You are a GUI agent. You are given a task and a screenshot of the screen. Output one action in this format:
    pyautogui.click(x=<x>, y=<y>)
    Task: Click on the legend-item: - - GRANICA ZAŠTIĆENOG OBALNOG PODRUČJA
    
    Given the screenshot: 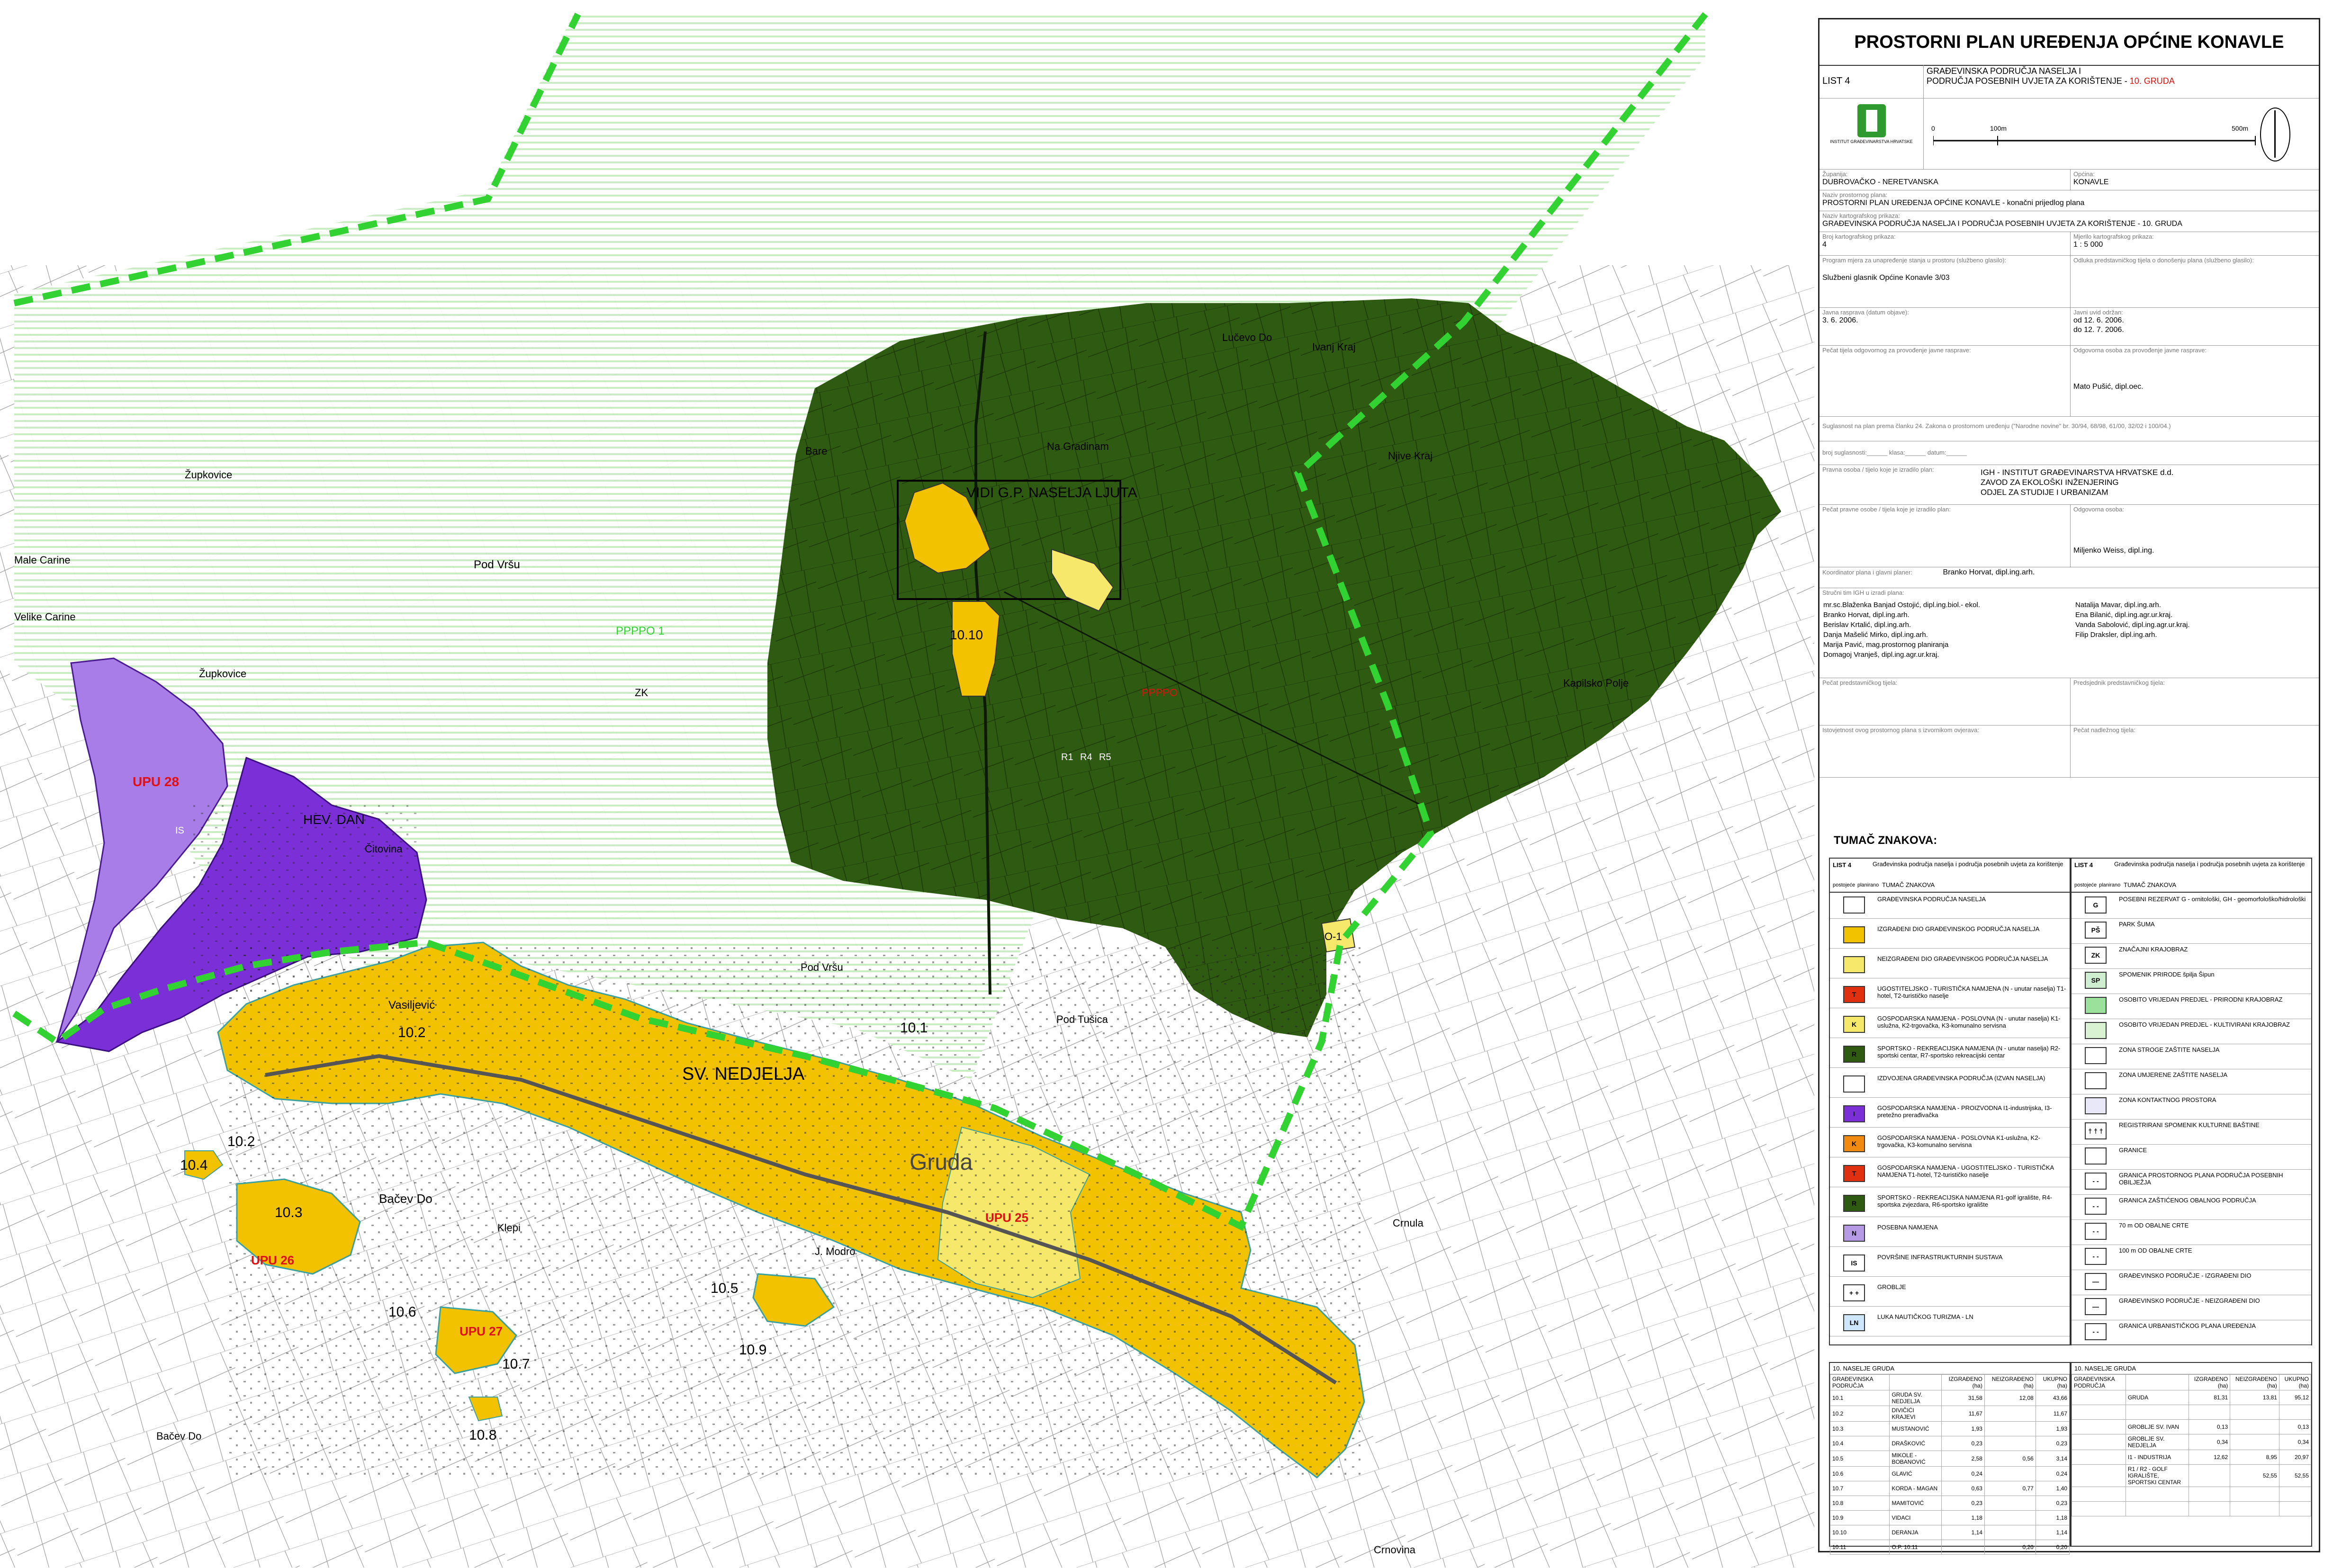 What is the action you would take?
    pyautogui.click(x=2191, y=1207)
    